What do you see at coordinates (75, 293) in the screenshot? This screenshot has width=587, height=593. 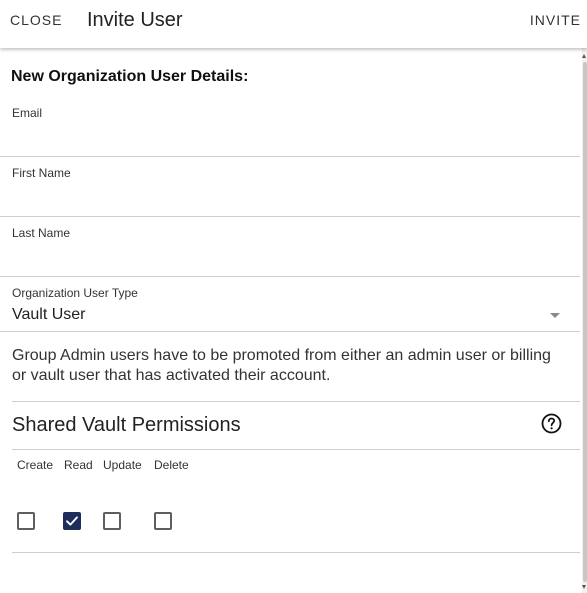 I see `user-type-label: Organization User Type` at bounding box center [75, 293].